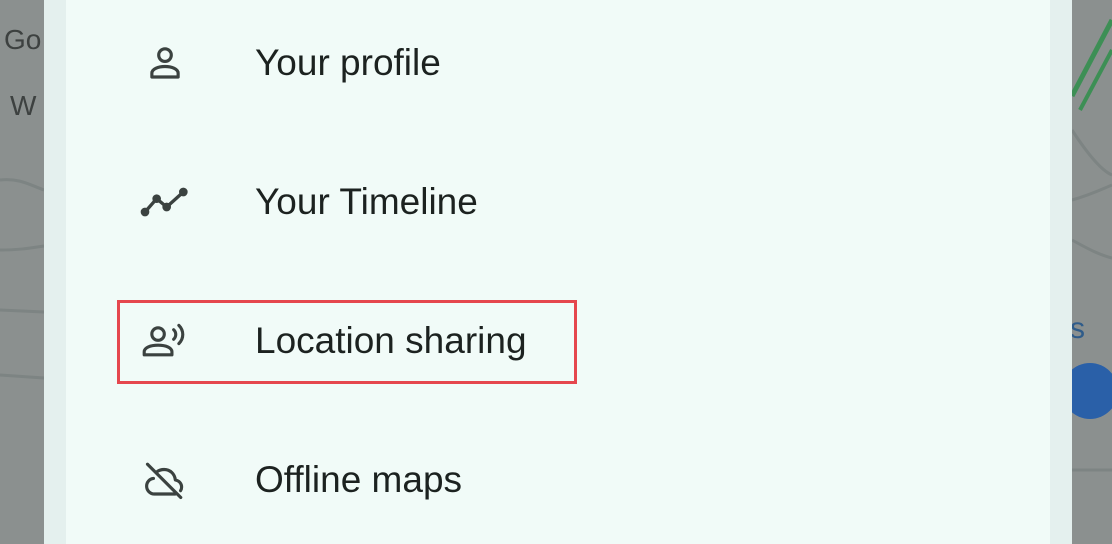 The height and width of the screenshot is (544, 1112). I want to click on menu-item-label: Your Timeline, so click(366, 201).